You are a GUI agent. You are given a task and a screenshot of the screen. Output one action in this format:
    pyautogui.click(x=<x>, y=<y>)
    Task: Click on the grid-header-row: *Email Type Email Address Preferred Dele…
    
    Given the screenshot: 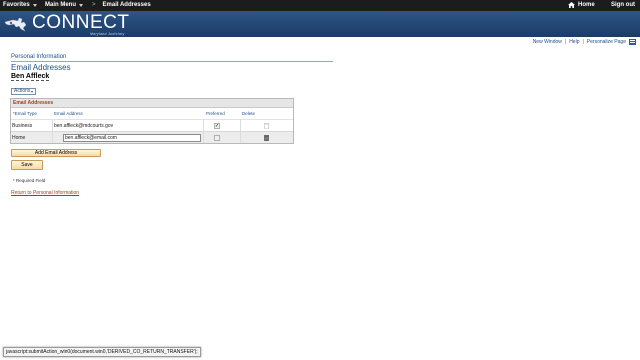 What is the action you would take?
    pyautogui.click(x=152, y=113)
    